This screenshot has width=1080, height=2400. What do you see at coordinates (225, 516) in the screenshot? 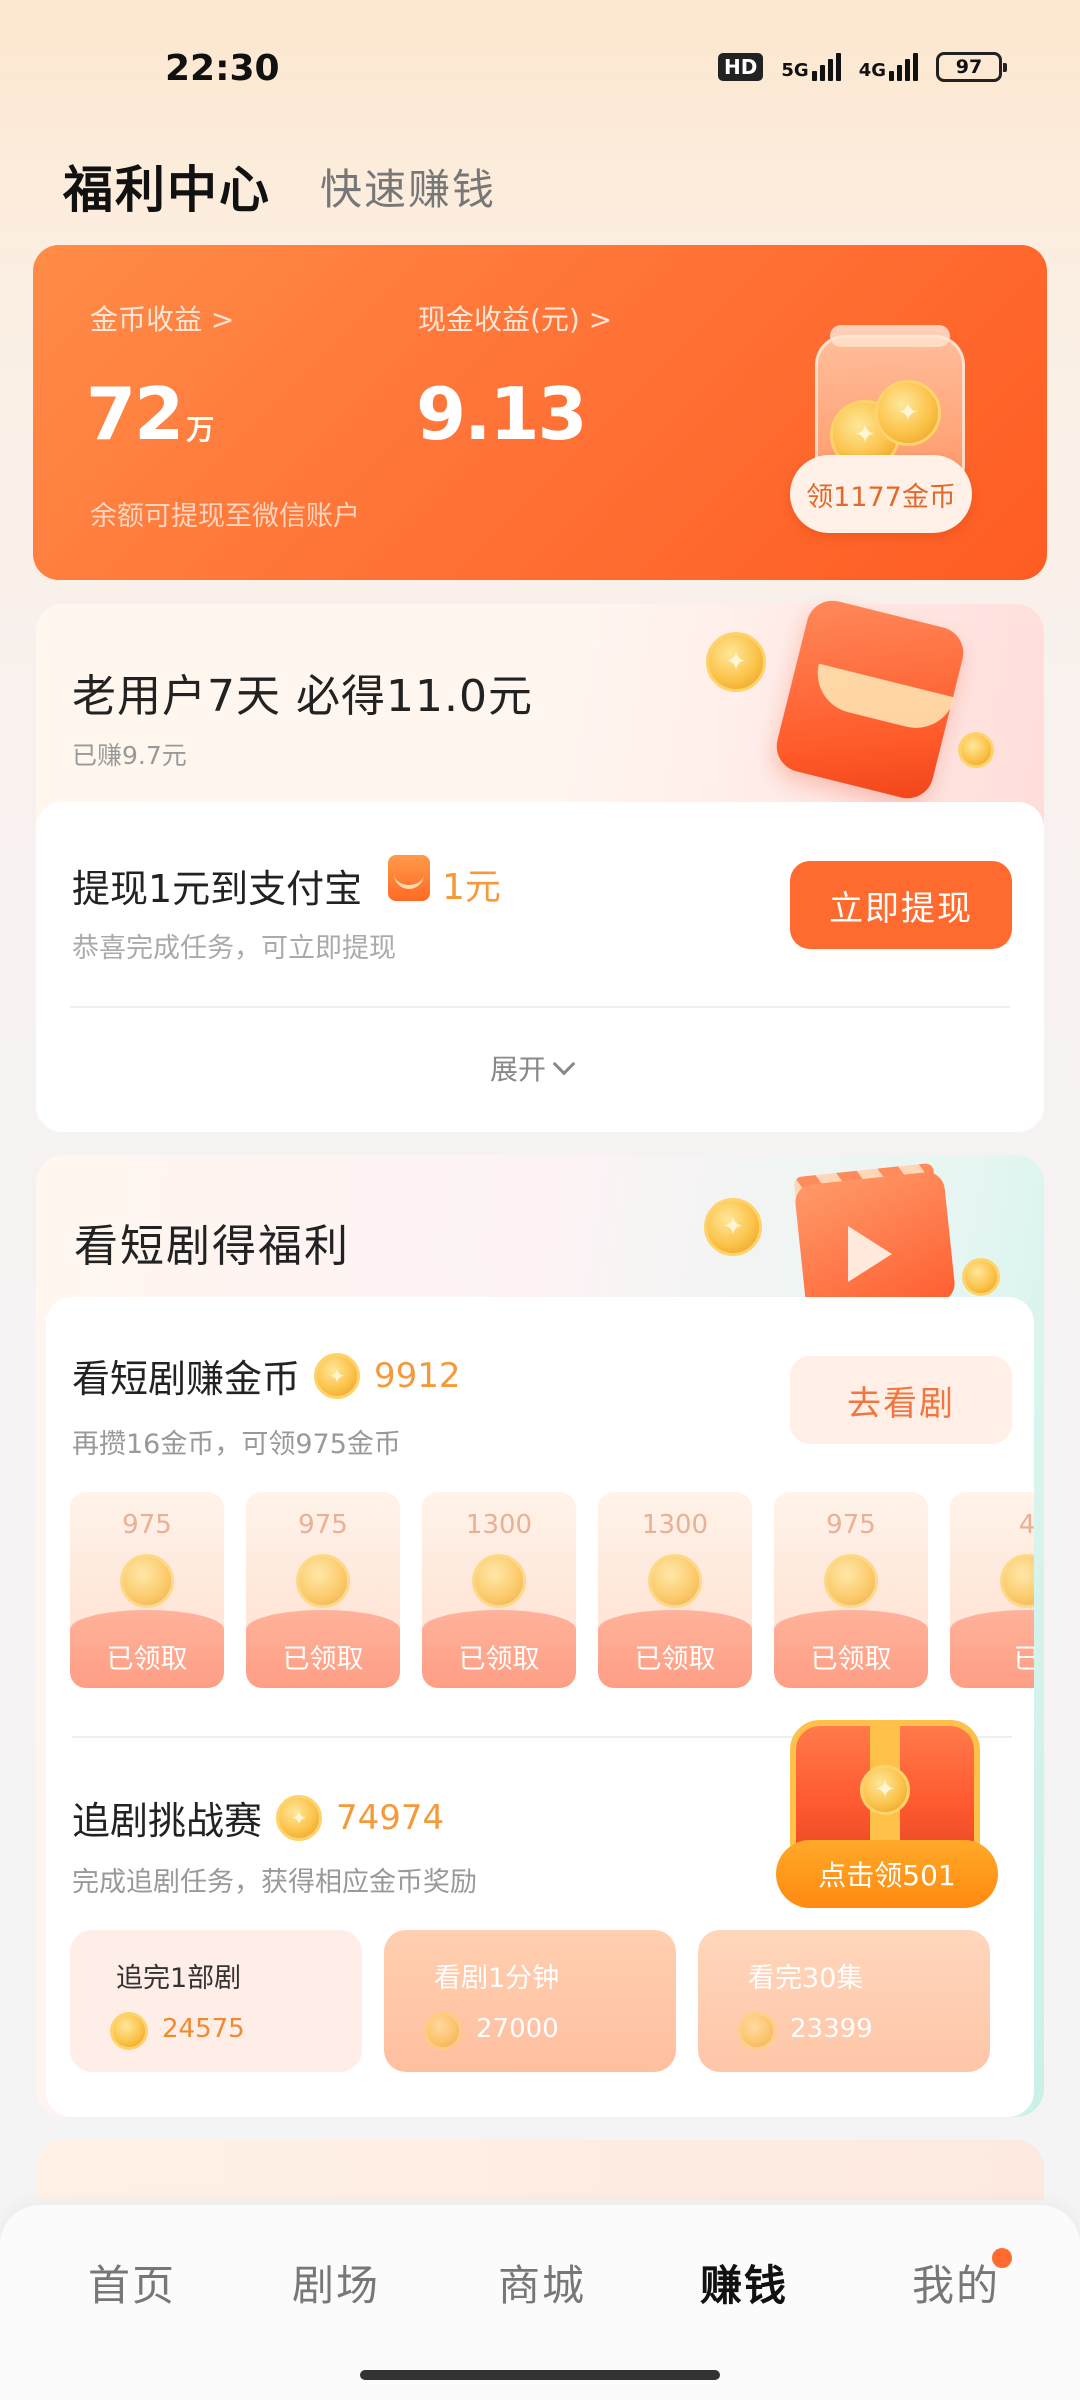
I see `withdraw-hint: 余额可提现至微信账户` at bounding box center [225, 516].